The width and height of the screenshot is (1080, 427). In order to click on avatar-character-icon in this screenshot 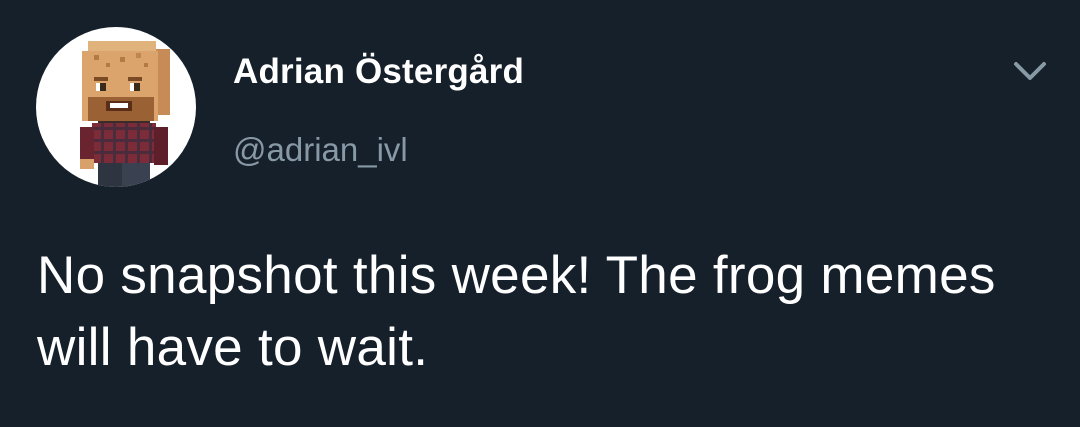, I will do `click(125, 114)`.